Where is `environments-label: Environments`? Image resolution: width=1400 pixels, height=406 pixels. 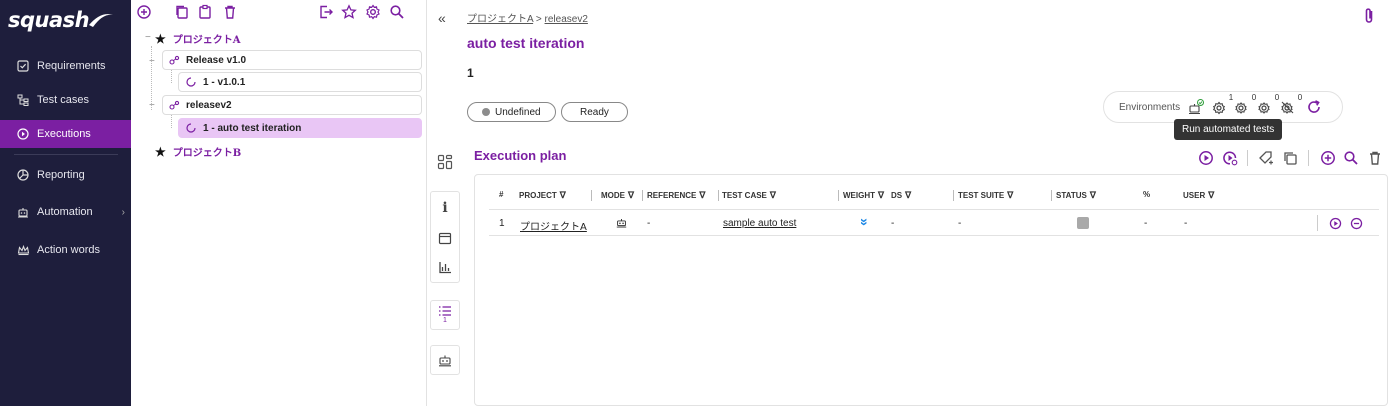
environments-label: Environments is located at coordinates (1150, 107).